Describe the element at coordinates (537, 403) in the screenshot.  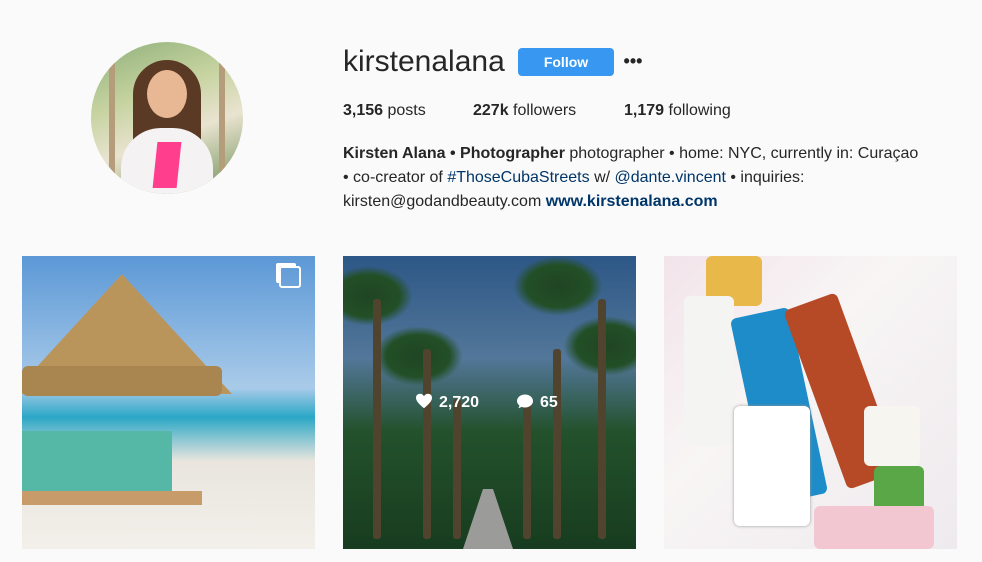
I see `post-comments: 65` at that location.